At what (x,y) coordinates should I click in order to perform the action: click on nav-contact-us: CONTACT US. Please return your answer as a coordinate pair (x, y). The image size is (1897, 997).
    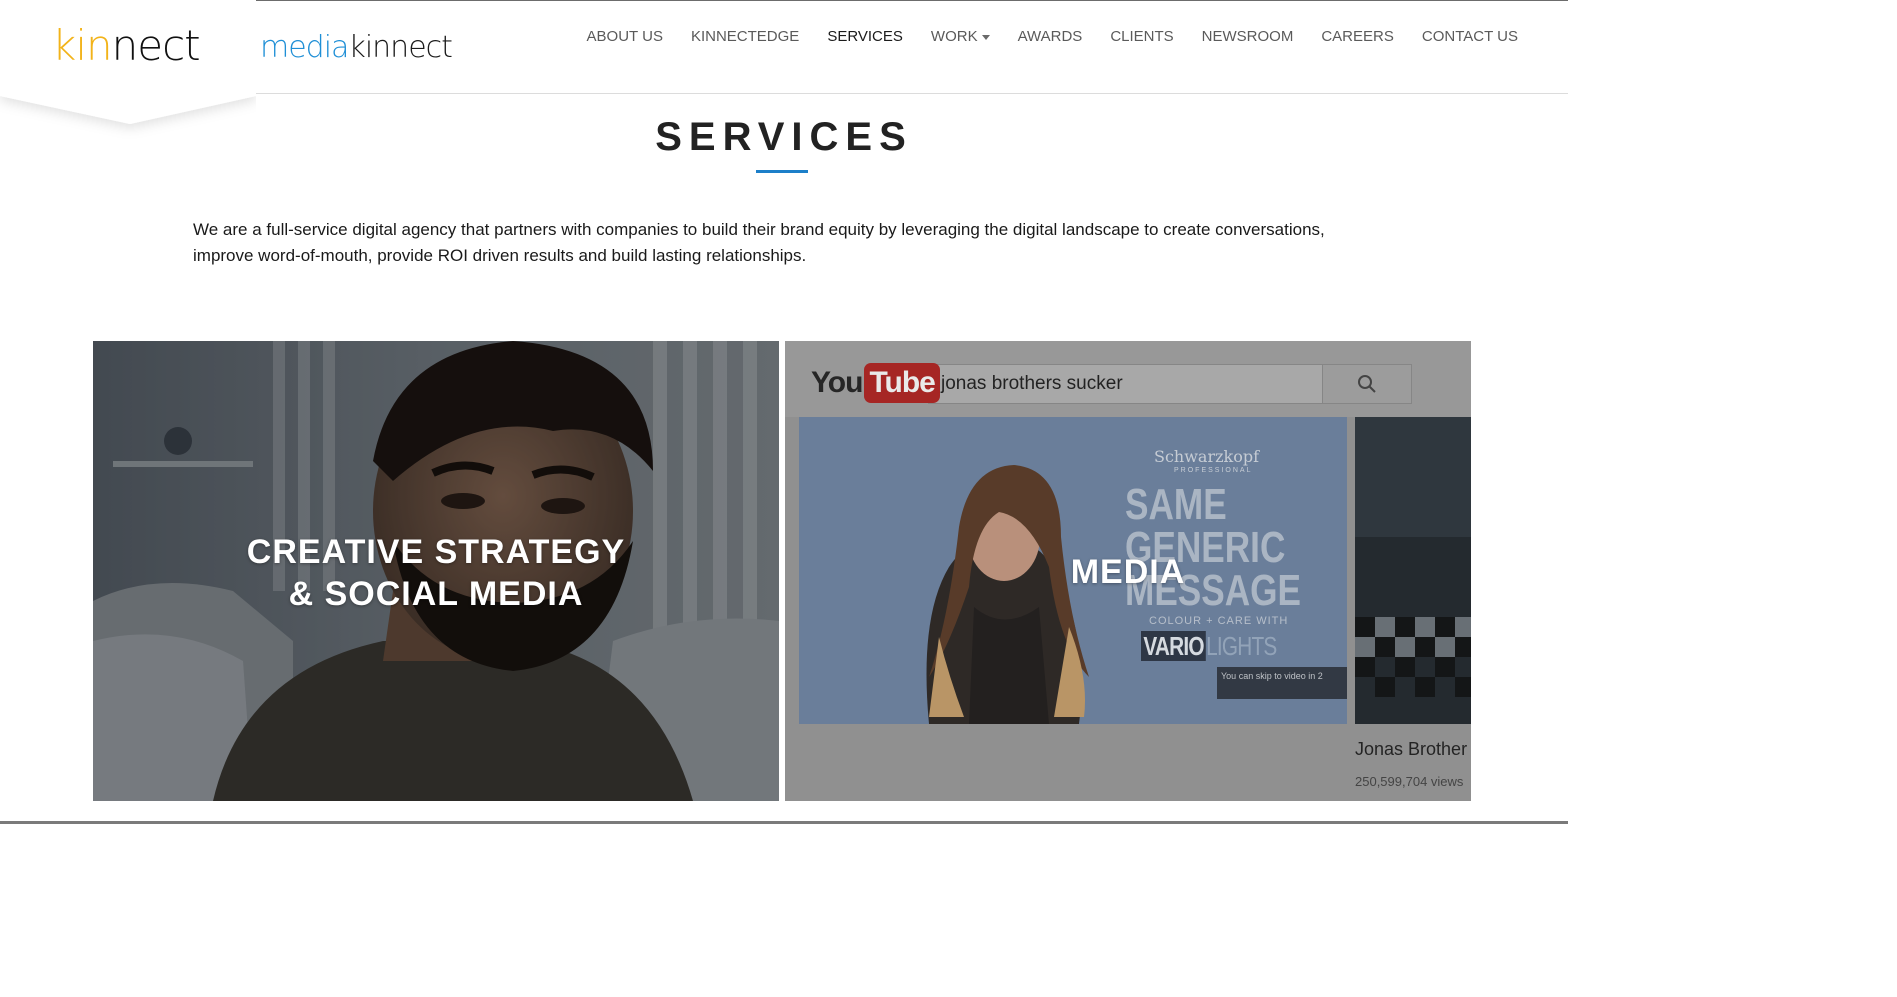
    Looking at the image, I should click on (1470, 37).